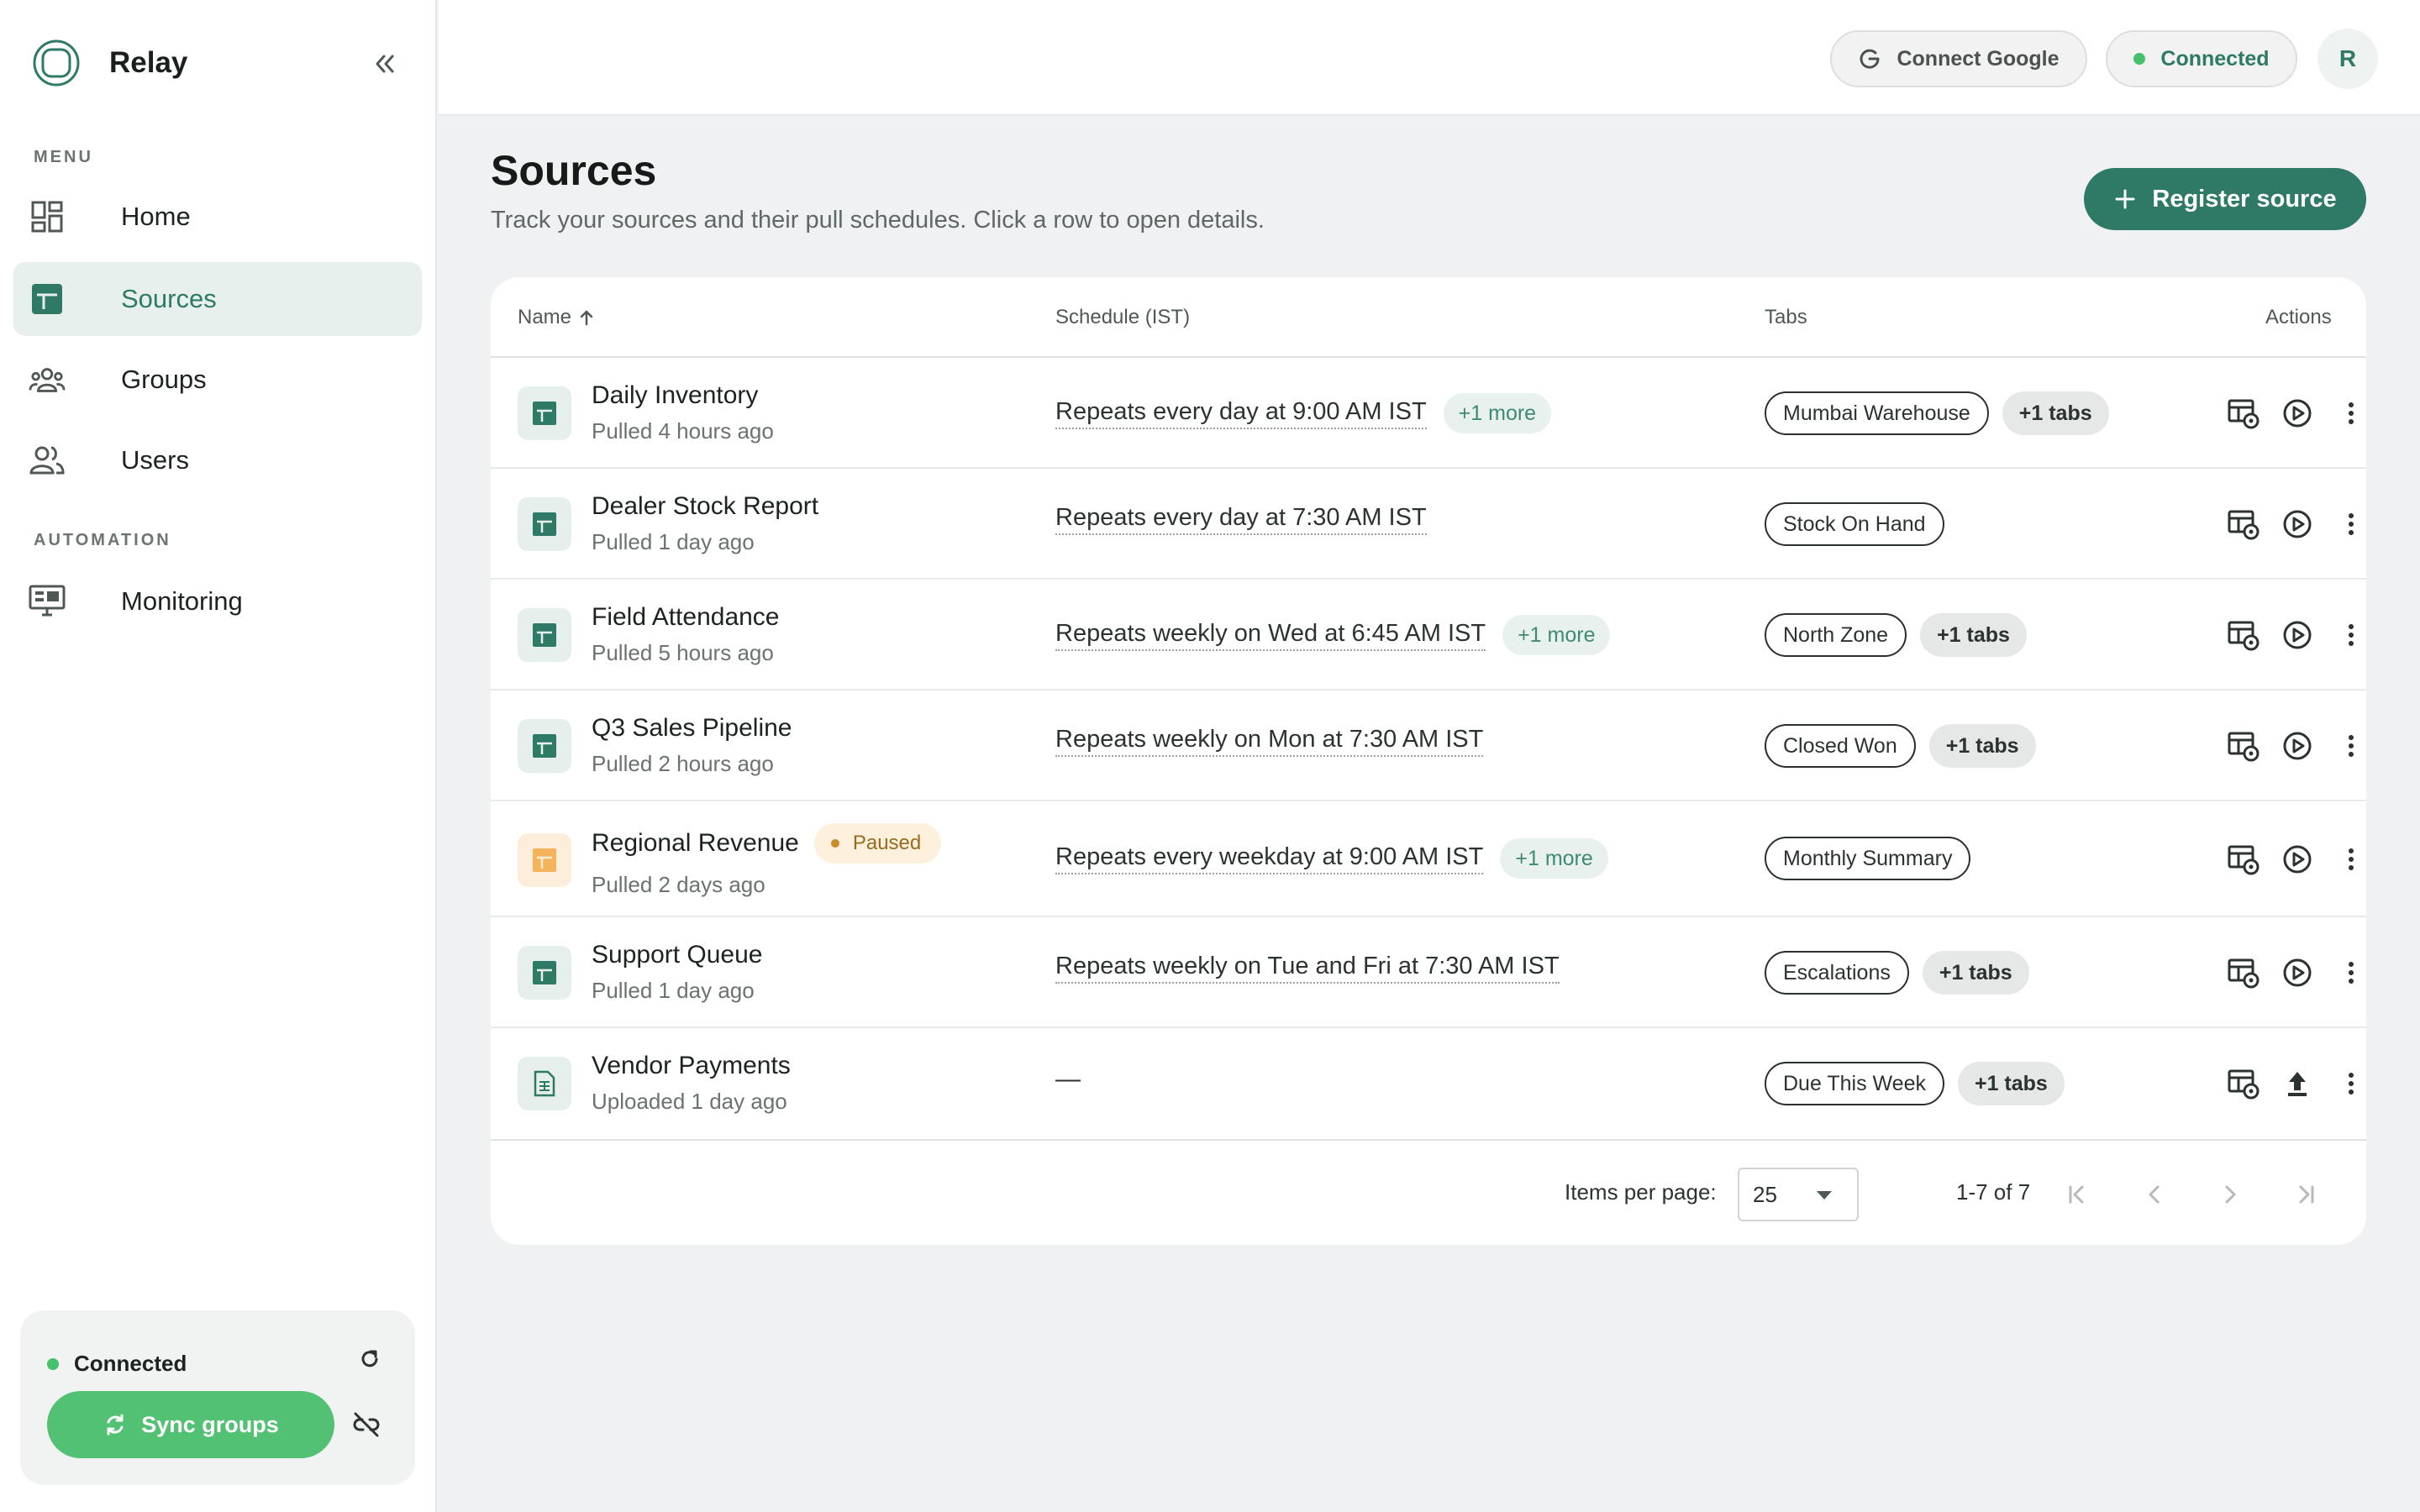 The height and width of the screenshot is (1512, 2420). Describe the element at coordinates (683, 763) in the screenshot. I see `source-last-pulled: Pulled 2 hours ago` at that location.